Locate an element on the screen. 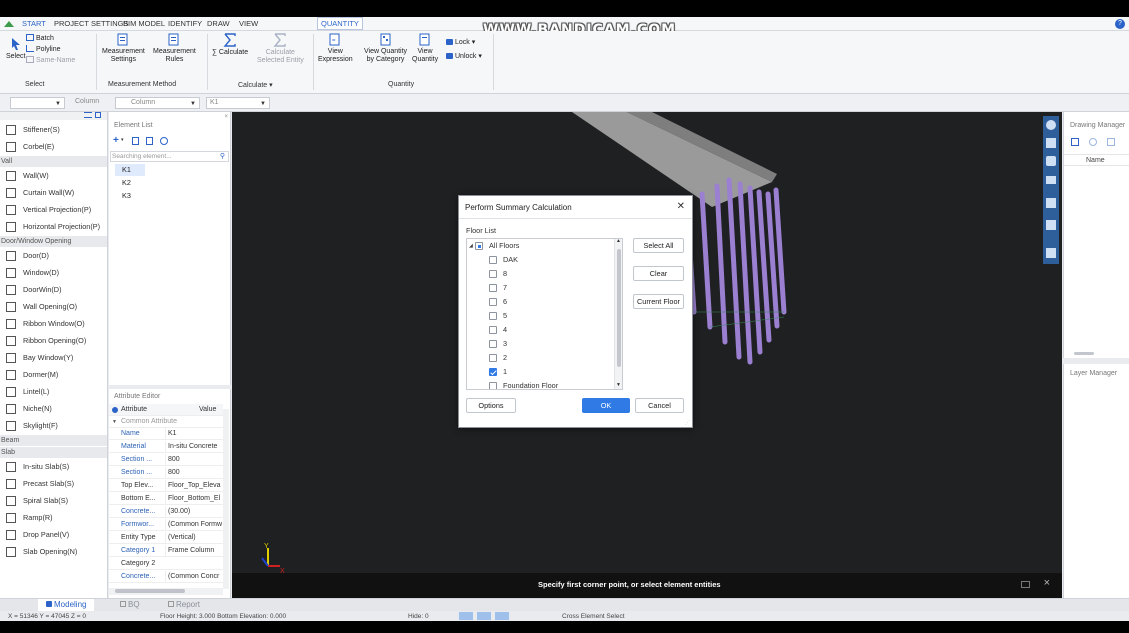 The width and height of the screenshot is (1129, 633). element-type-item: Ramp(R) is located at coordinates (53, 518).